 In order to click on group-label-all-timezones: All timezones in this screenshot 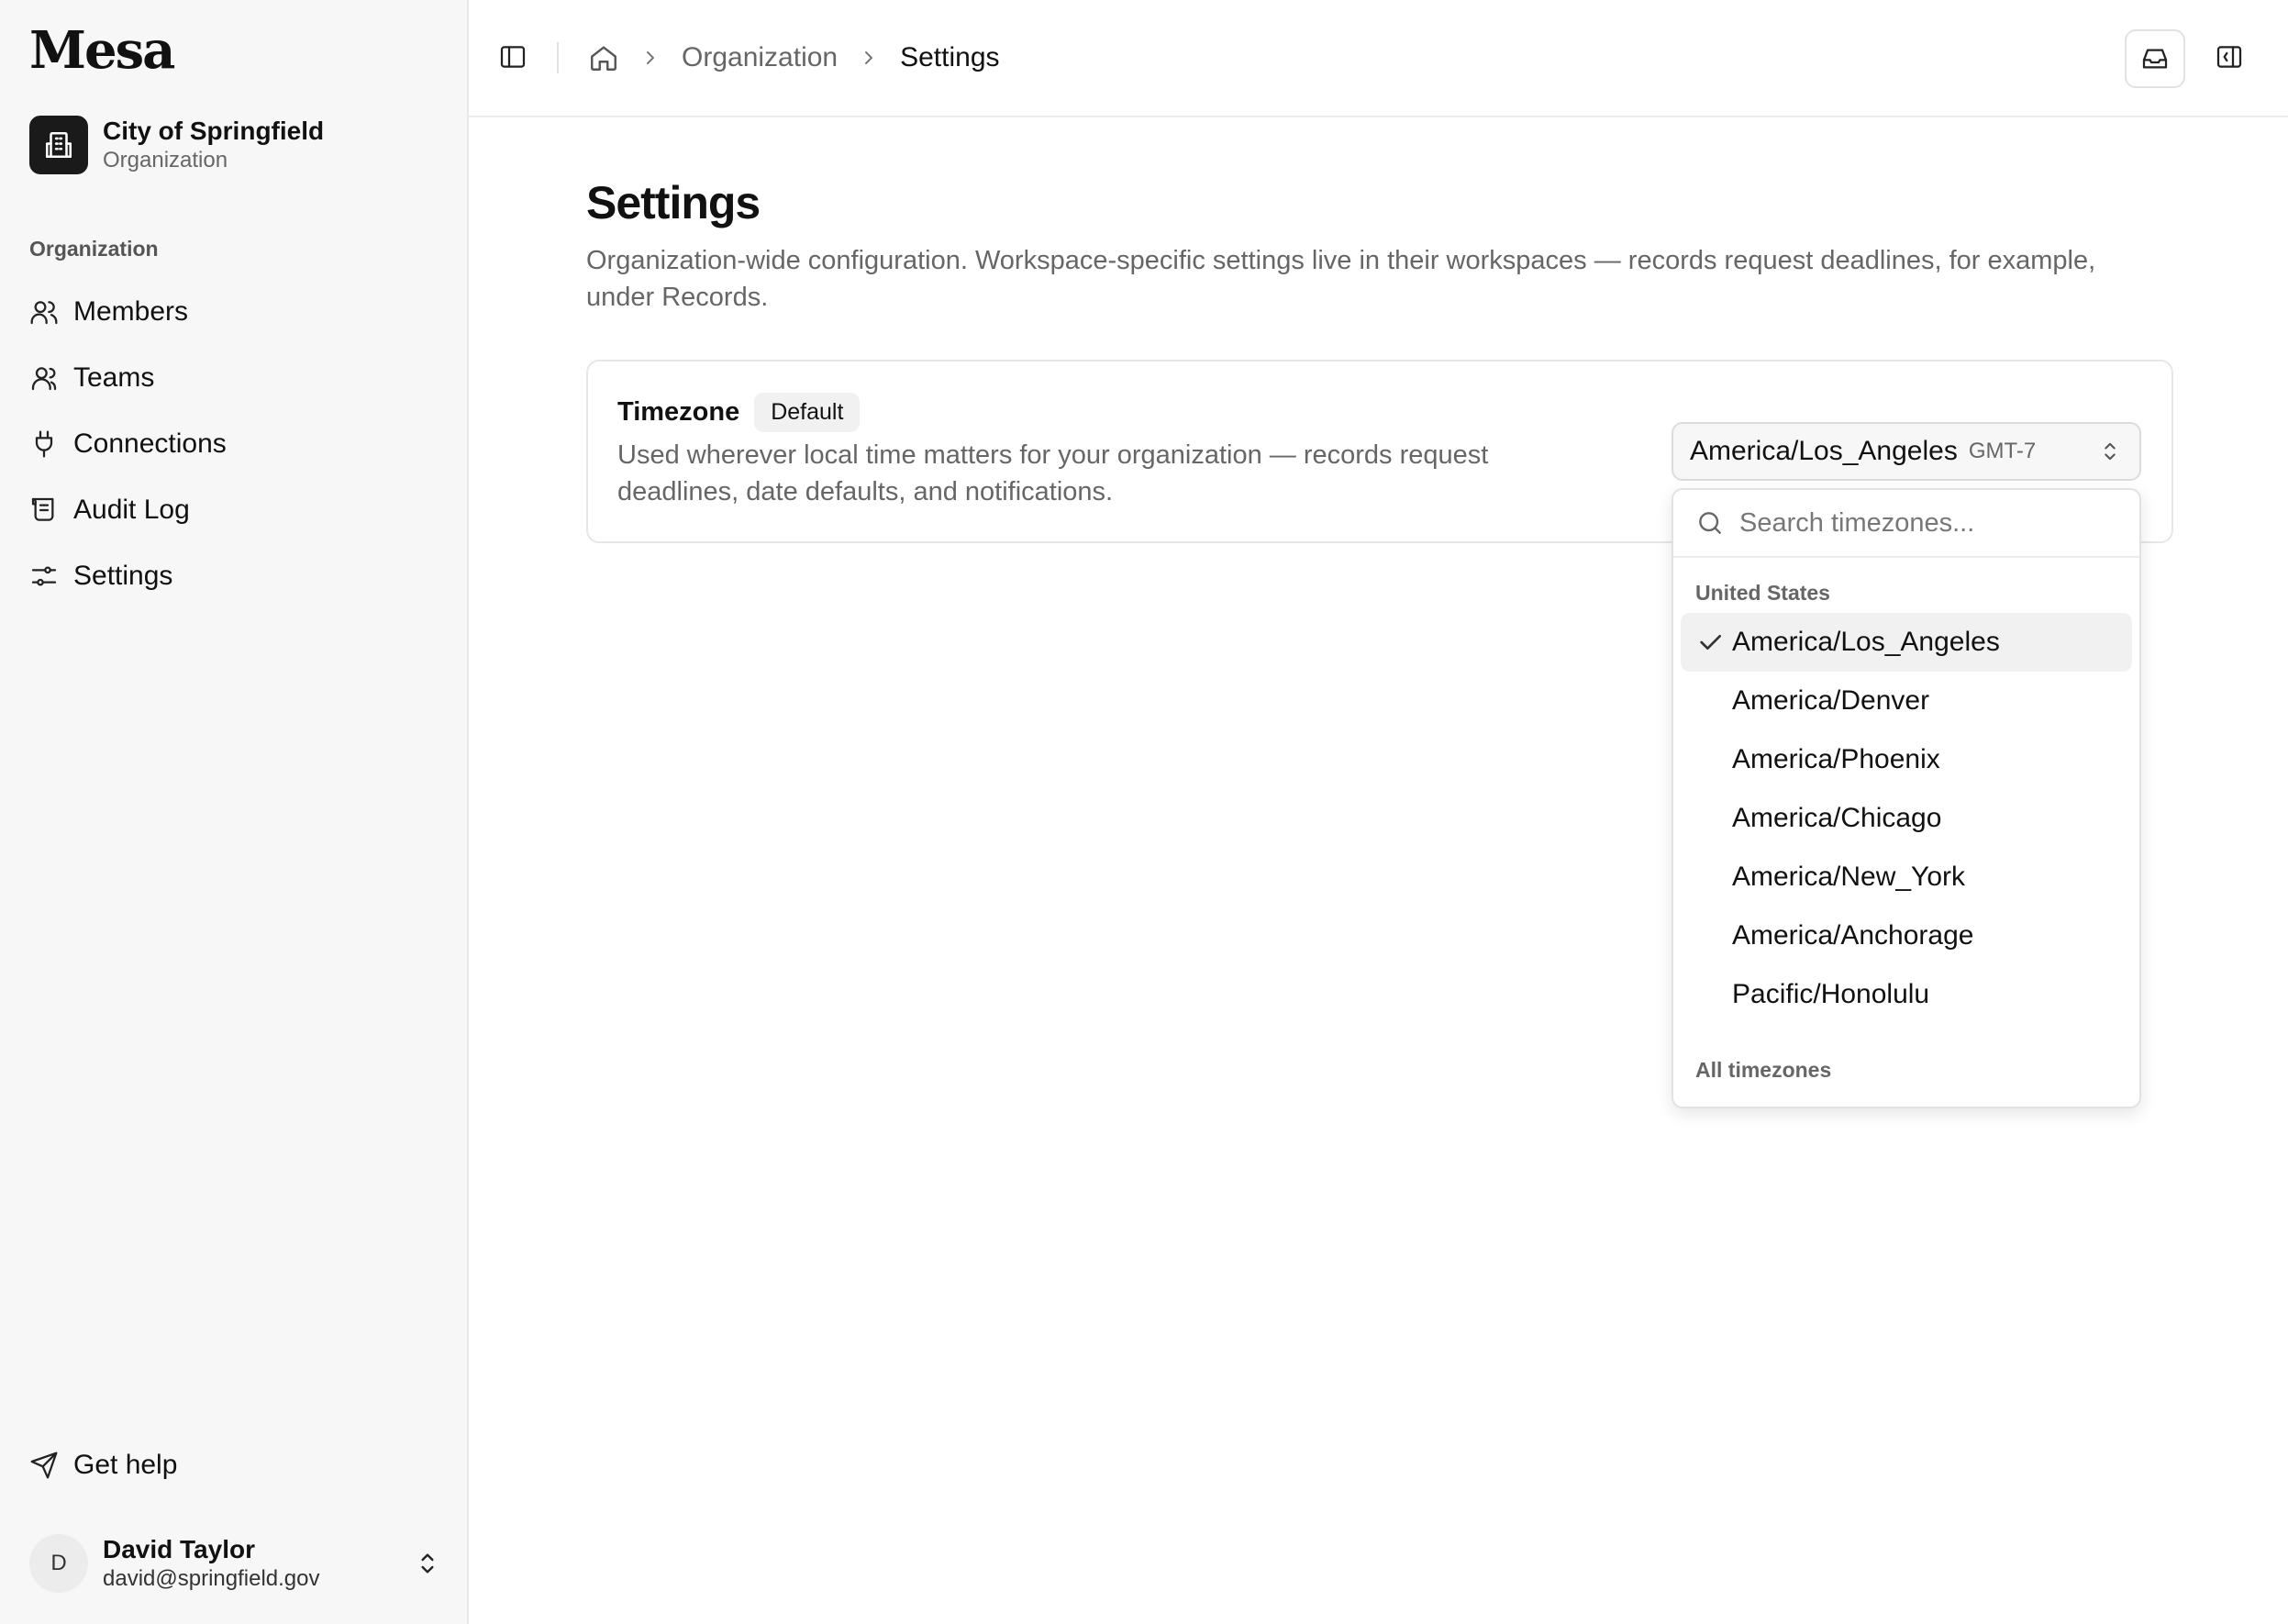, I will do `click(1763, 1070)`.